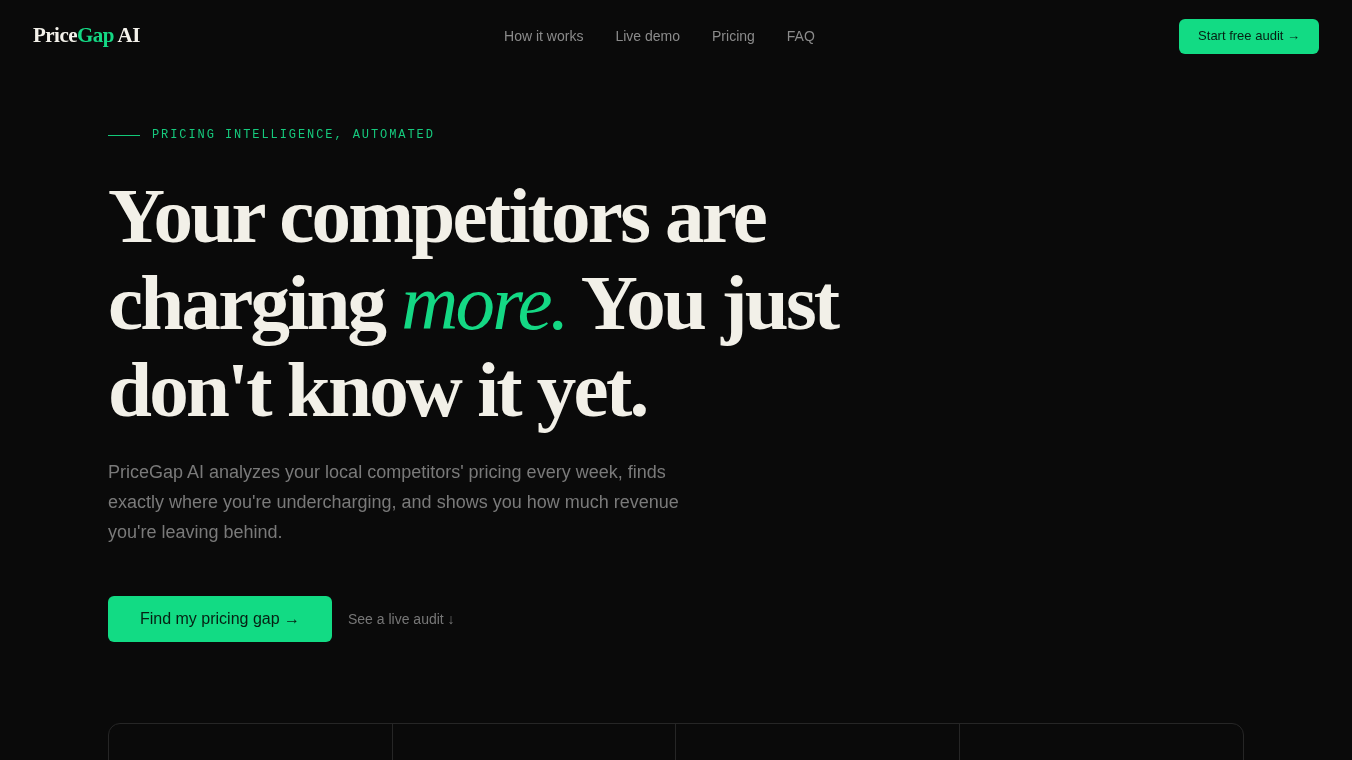 The width and height of the screenshot is (1352, 760). Describe the element at coordinates (220, 619) in the screenshot. I see `find-gap-button: Find my pricing gap →` at that location.